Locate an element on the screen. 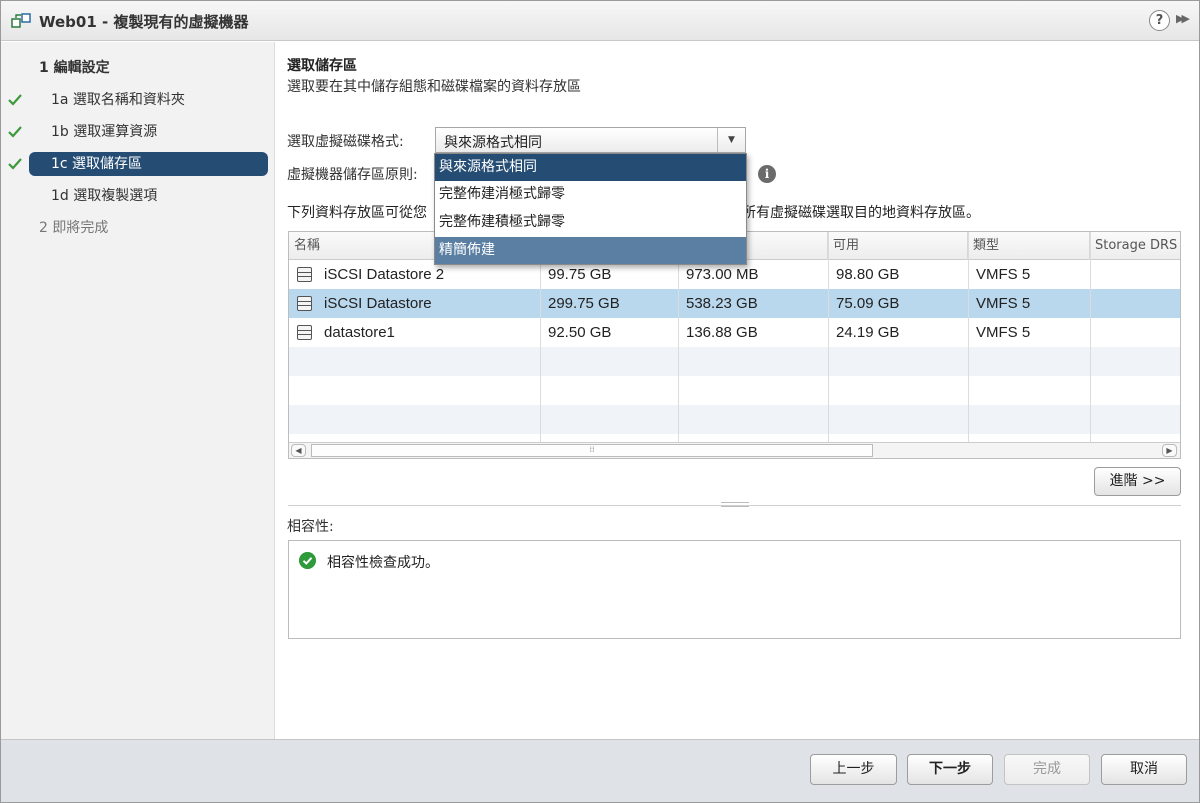 The width and height of the screenshot is (1200, 803). column-header-type: 類型 is located at coordinates (1029, 246).